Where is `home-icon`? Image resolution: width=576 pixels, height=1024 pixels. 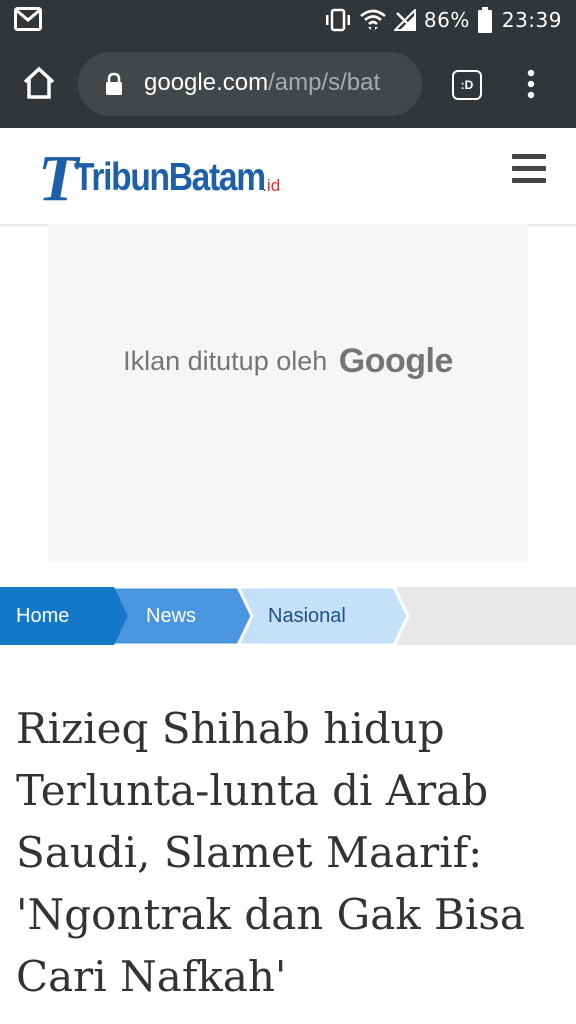
home-icon is located at coordinates (39, 83).